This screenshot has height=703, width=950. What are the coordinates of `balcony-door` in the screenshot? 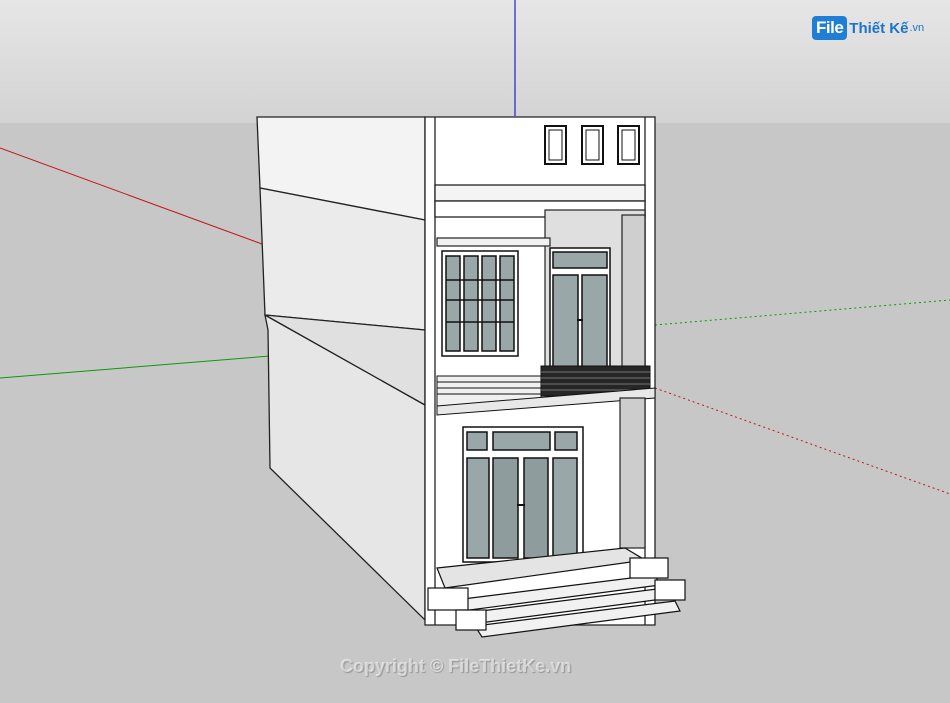 It's located at (580, 310).